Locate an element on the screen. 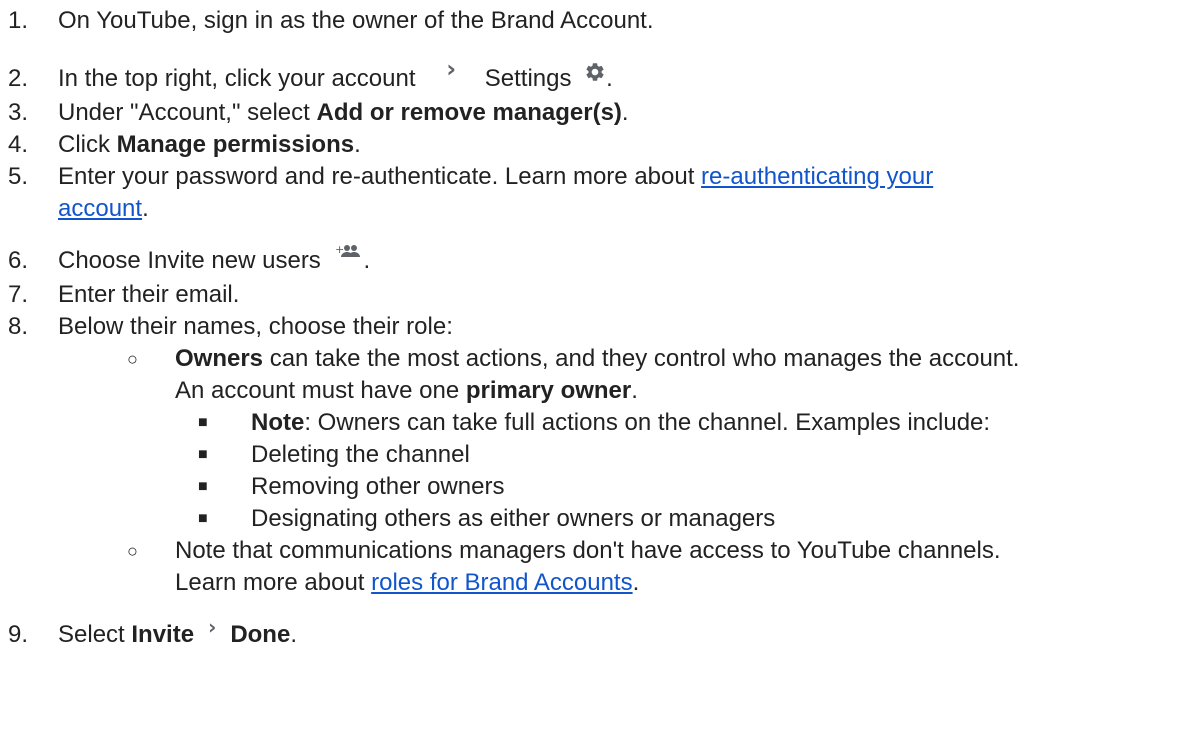 This screenshot has width=1192, height=744. owners-label: Owners is located at coordinates (219, 358).